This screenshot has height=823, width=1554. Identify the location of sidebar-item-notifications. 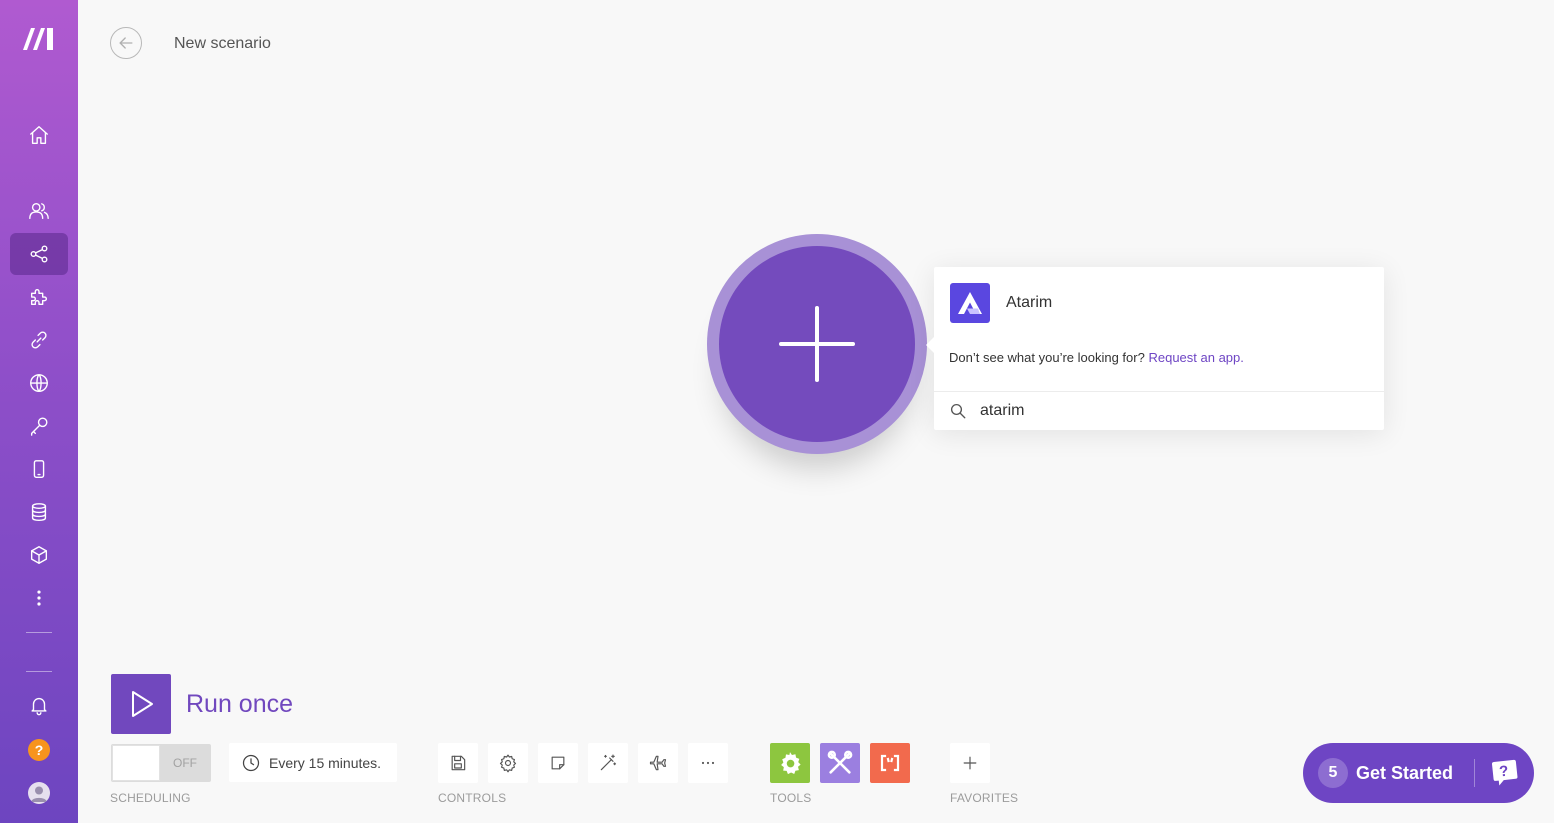
(39, 705).